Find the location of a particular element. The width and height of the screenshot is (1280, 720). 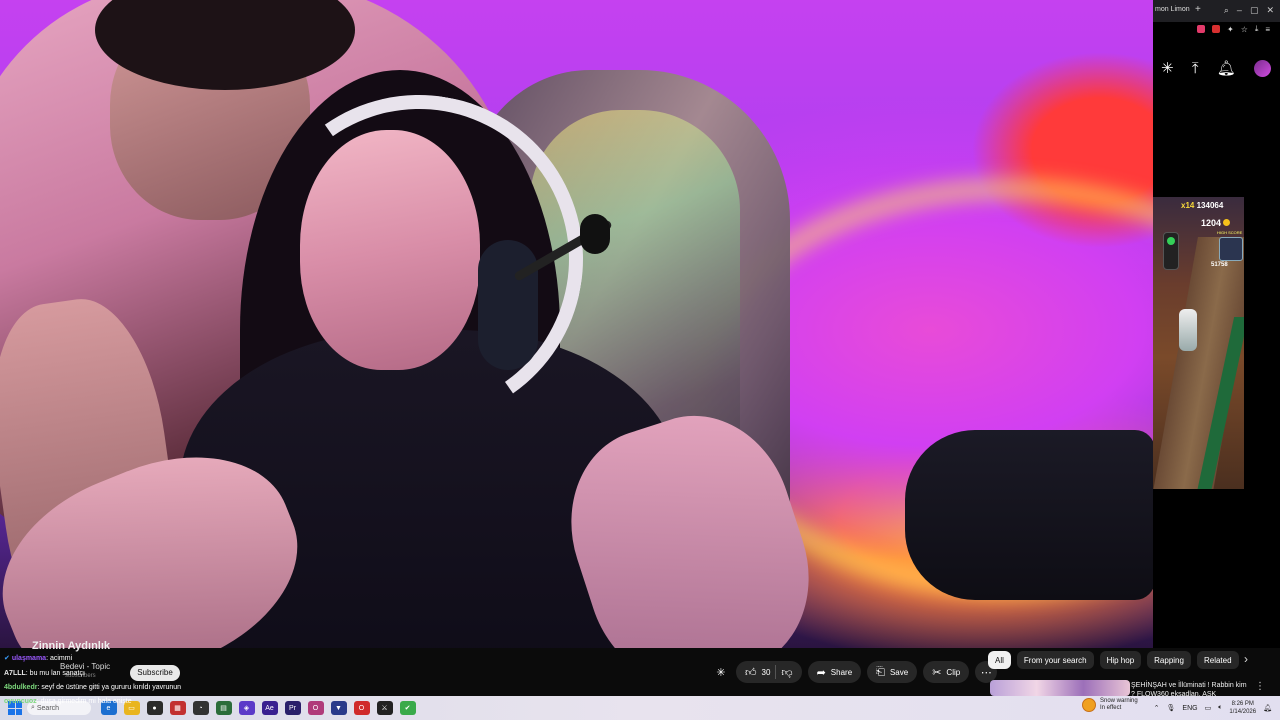

youtube-header-icons: ✳ ⤒ 🔔︎ is located at coordinates (1216, 68).